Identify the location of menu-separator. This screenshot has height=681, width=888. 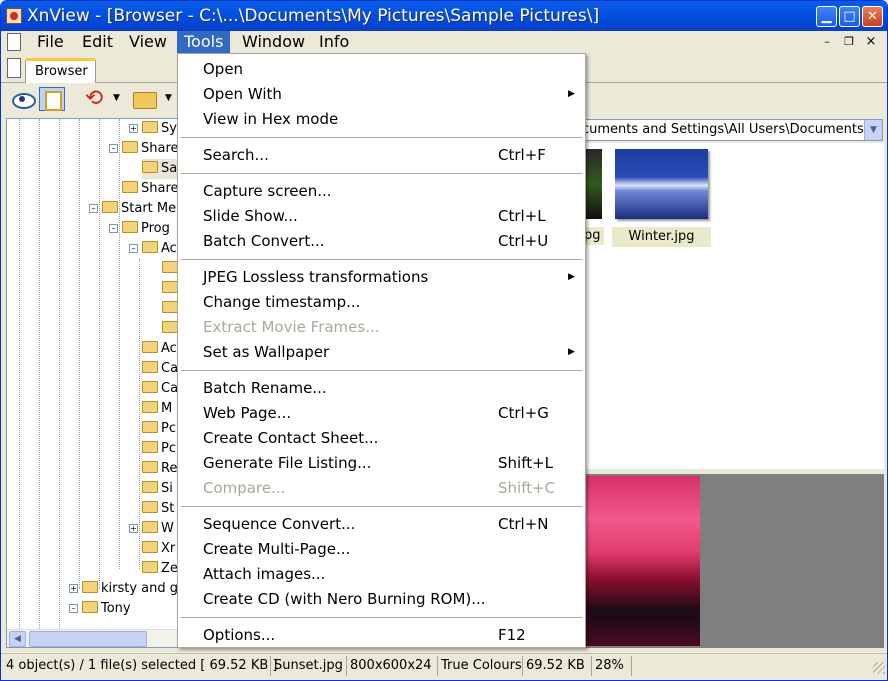
(381, 370).